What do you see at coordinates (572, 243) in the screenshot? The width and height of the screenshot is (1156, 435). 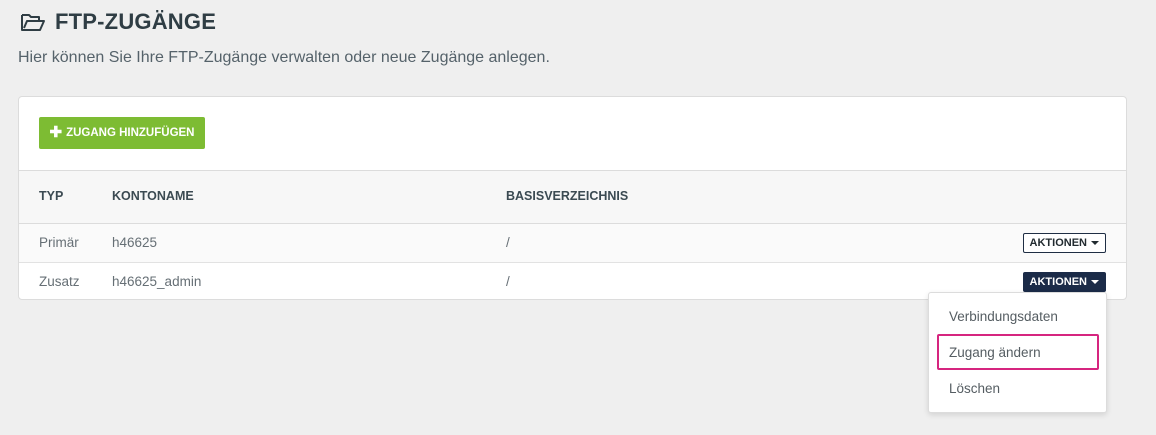 I see `table-row: Primär h46625 / AKTIONEN` at bounding box center [572, 243].